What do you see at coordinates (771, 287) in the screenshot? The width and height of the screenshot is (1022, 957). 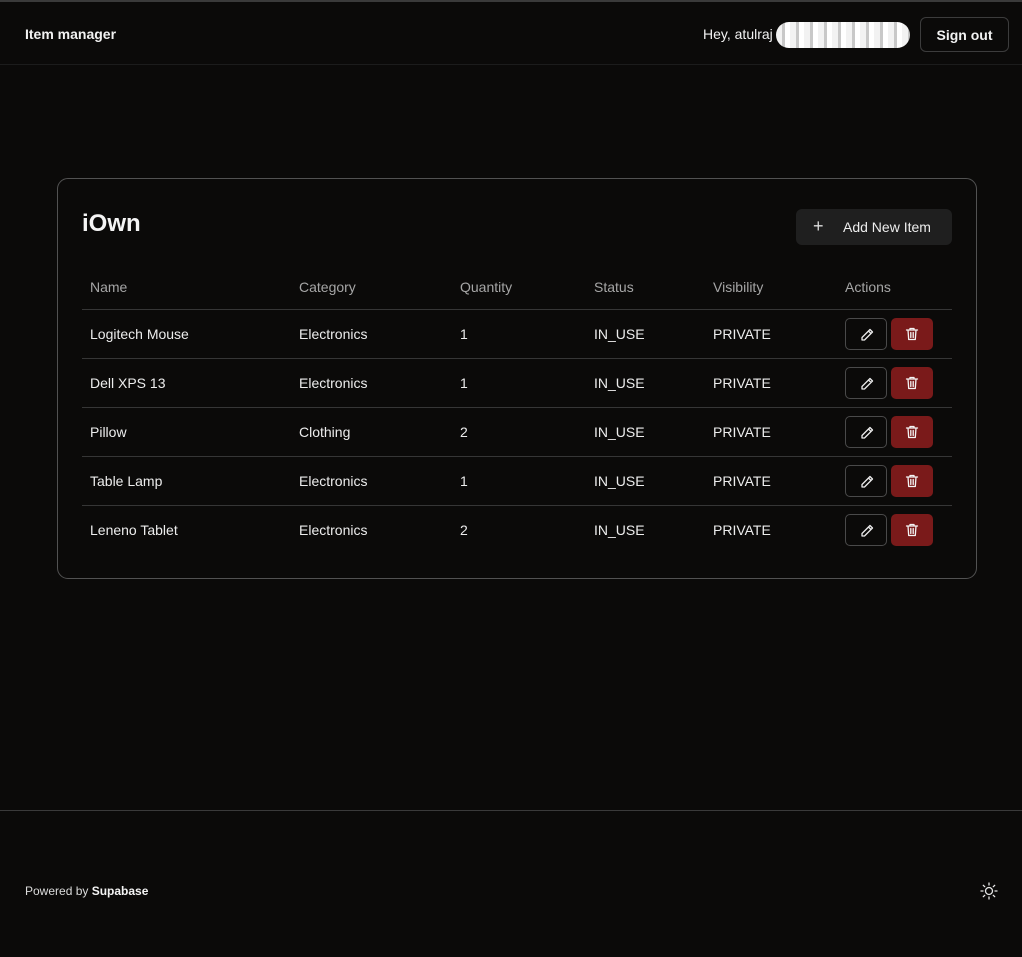 I see `column-header-visibility: Visibility` at bounding box center [771, 287].